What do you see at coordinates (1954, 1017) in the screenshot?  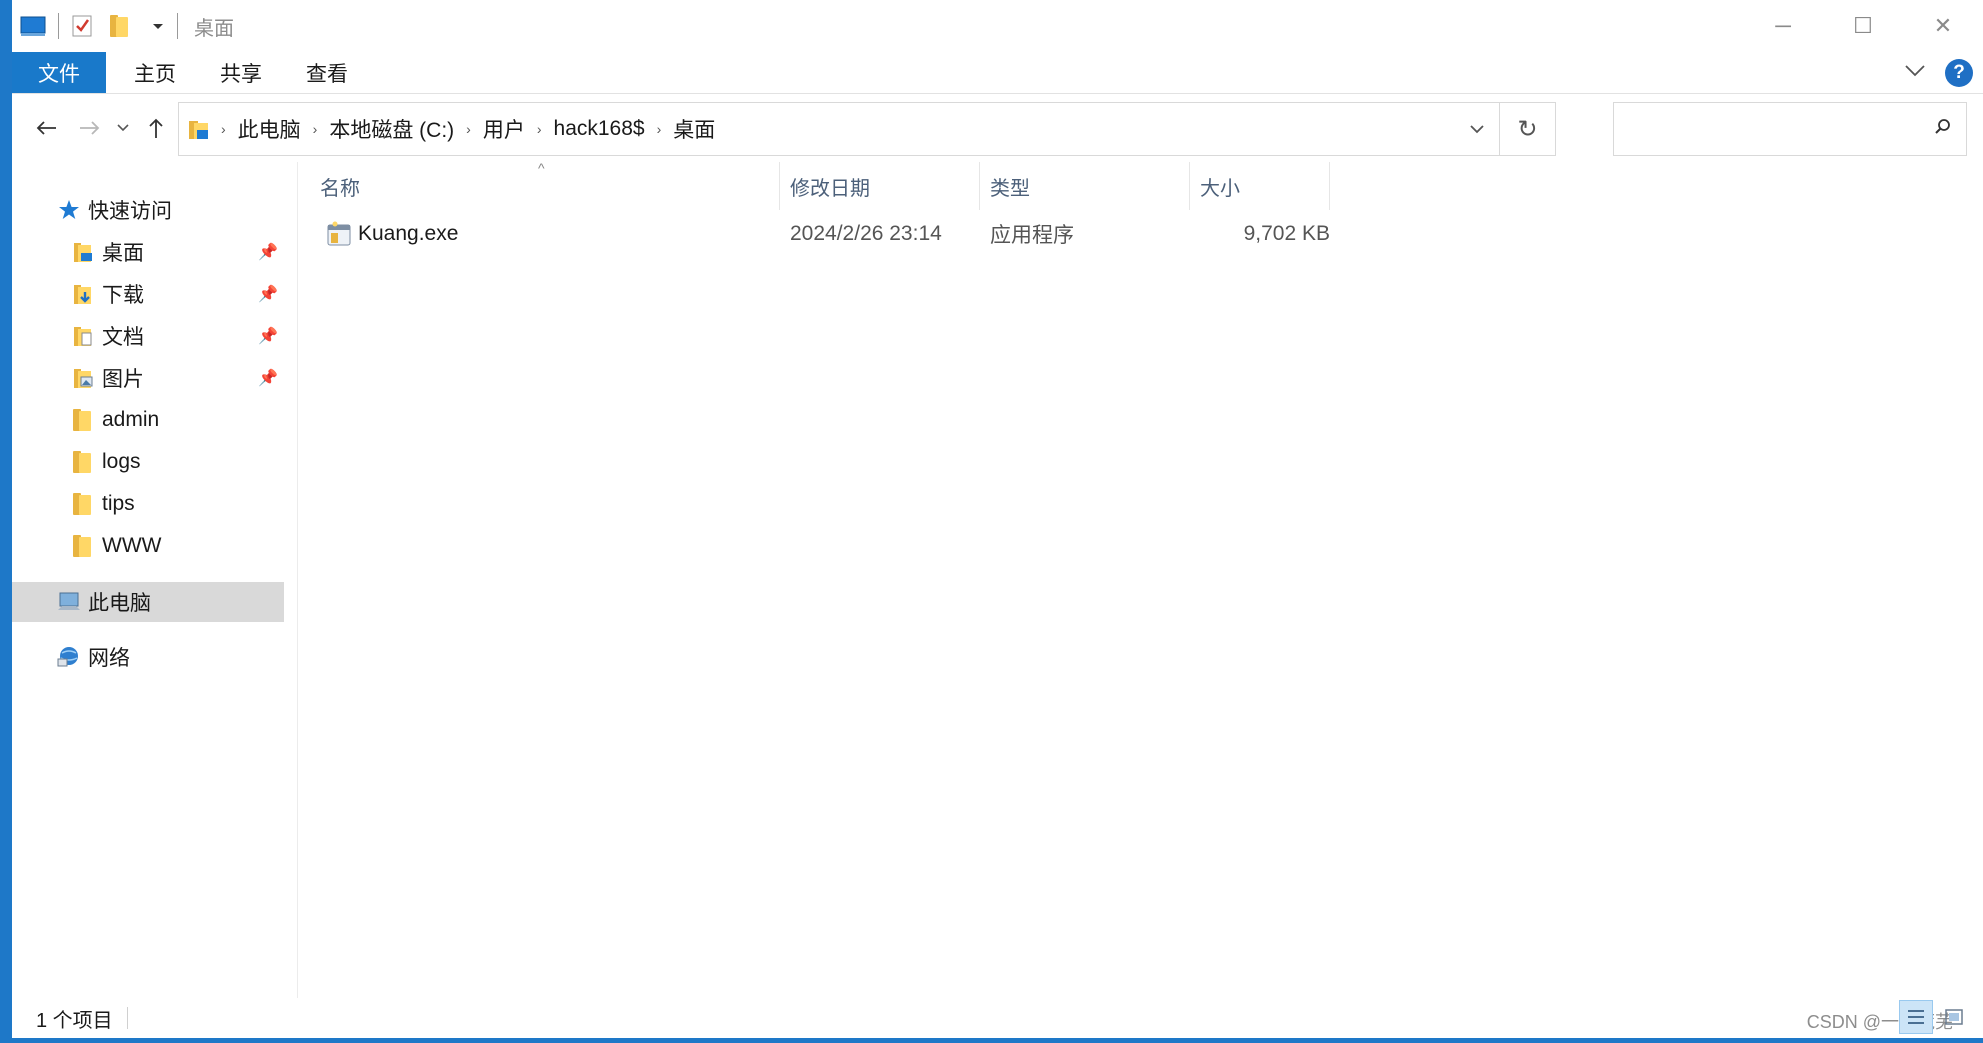 I see `large-icons-view-icon` at bounding box center [1954, 1017].